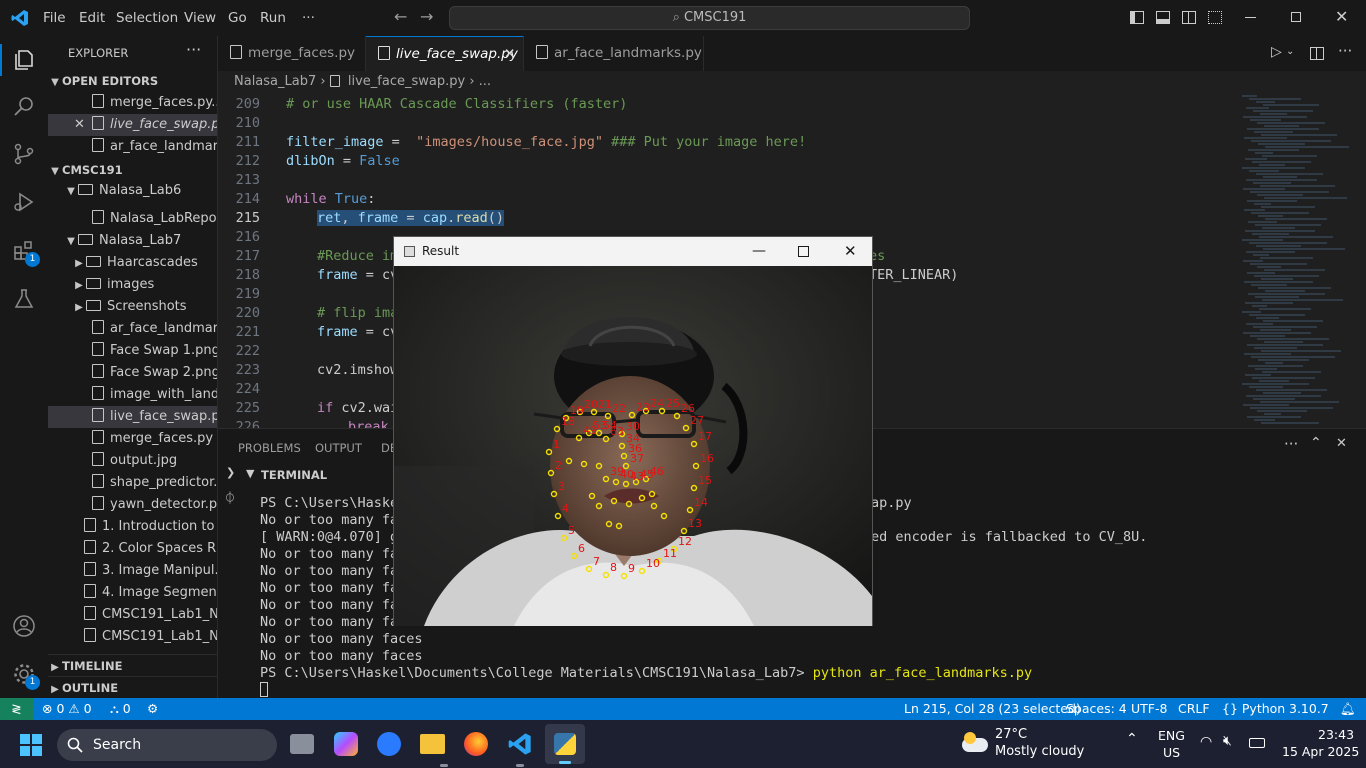 This screenshot has width=1366, height=768. I want to click on tree-folder: ▶ Haarcascades, so click(132, 263).